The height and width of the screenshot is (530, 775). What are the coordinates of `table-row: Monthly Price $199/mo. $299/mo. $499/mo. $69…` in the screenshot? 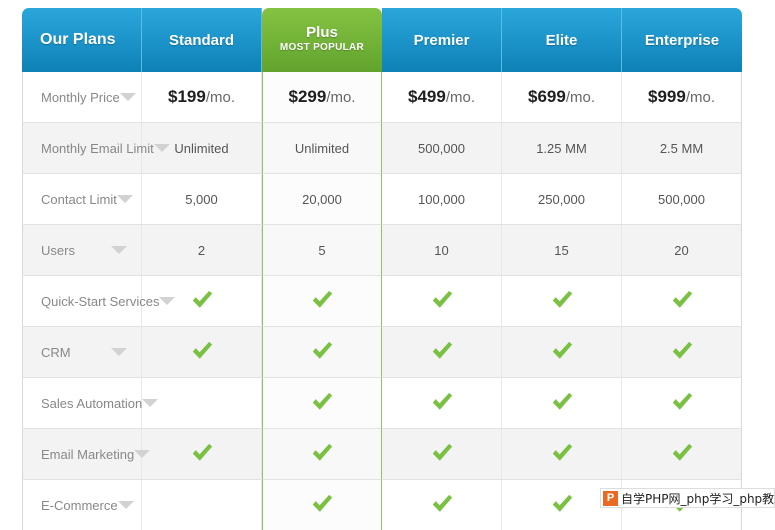 It's located at (382, 97).